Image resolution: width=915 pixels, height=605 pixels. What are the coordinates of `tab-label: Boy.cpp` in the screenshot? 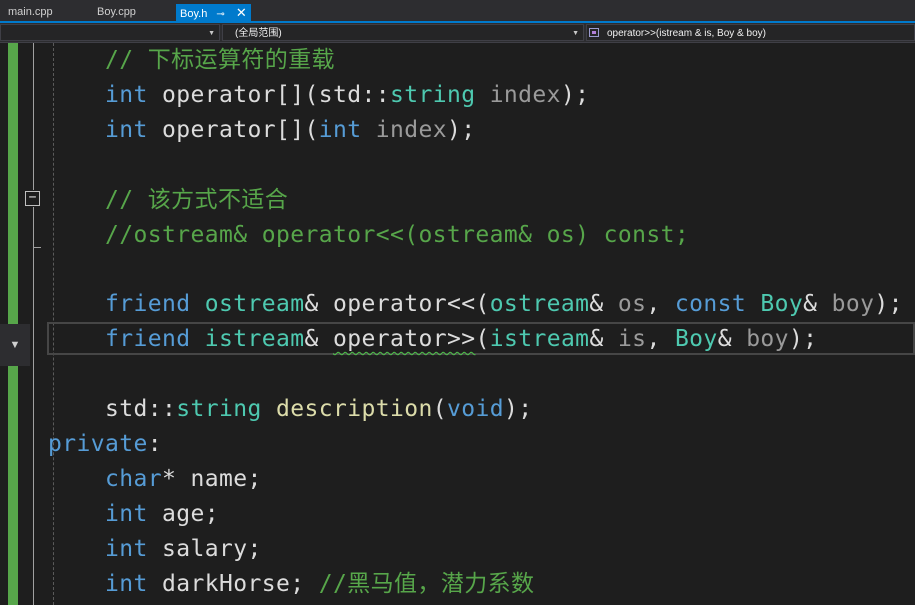 It's located at (116, 12).